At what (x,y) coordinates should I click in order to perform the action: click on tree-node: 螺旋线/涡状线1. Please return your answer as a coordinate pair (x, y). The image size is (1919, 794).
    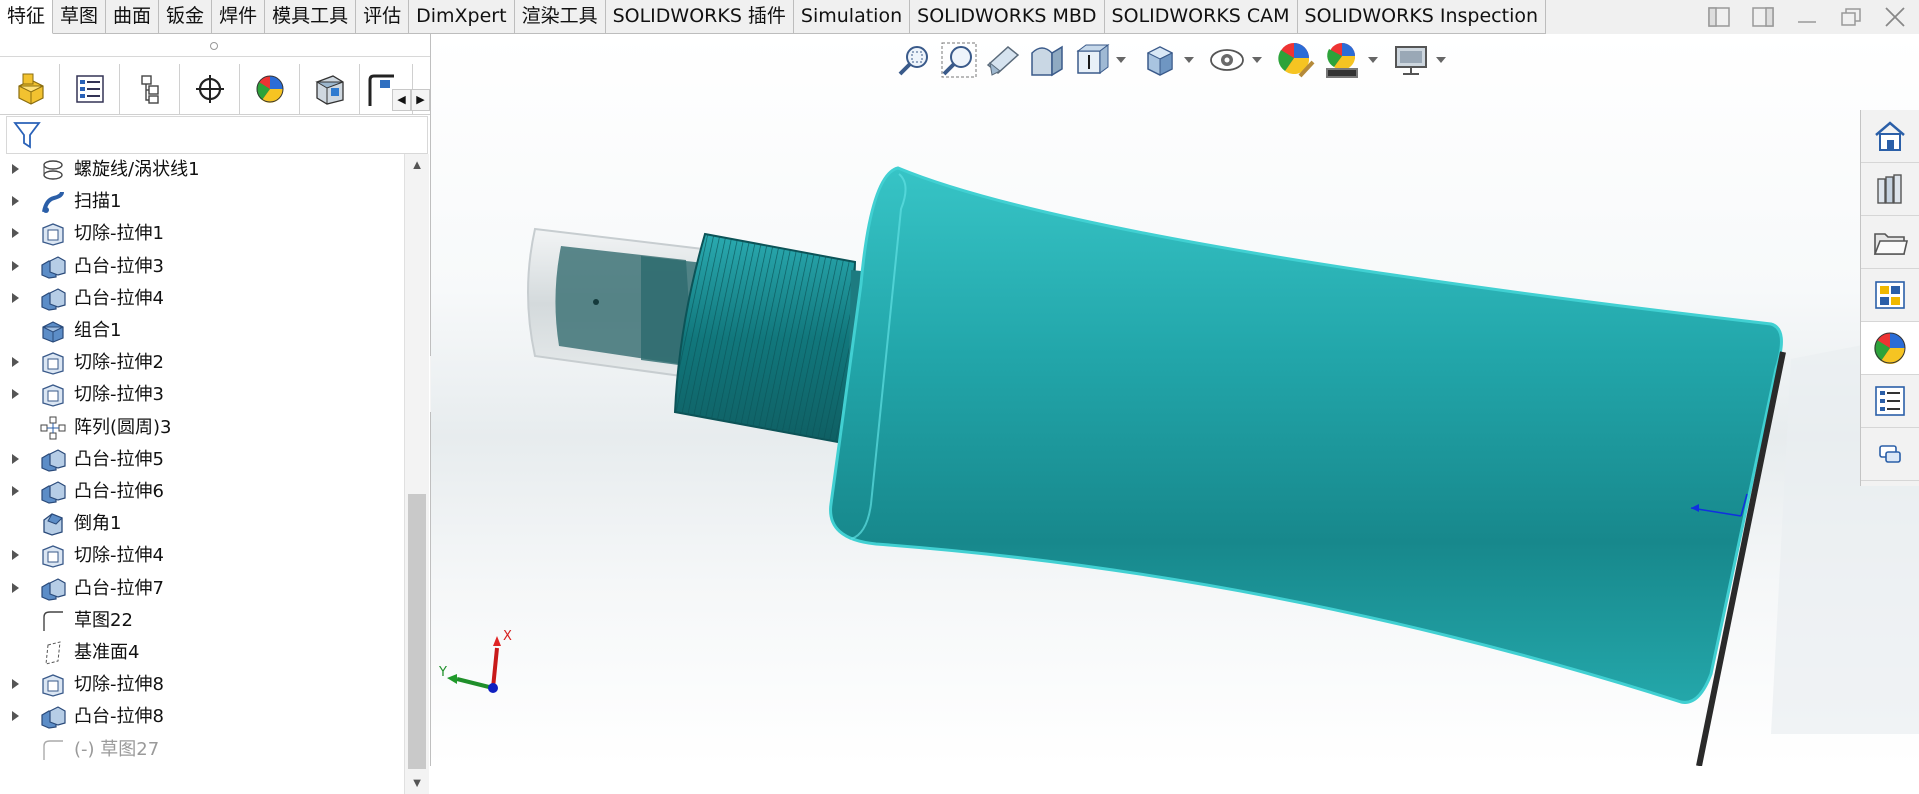
    Looking at the image, I should click on (202, 170).